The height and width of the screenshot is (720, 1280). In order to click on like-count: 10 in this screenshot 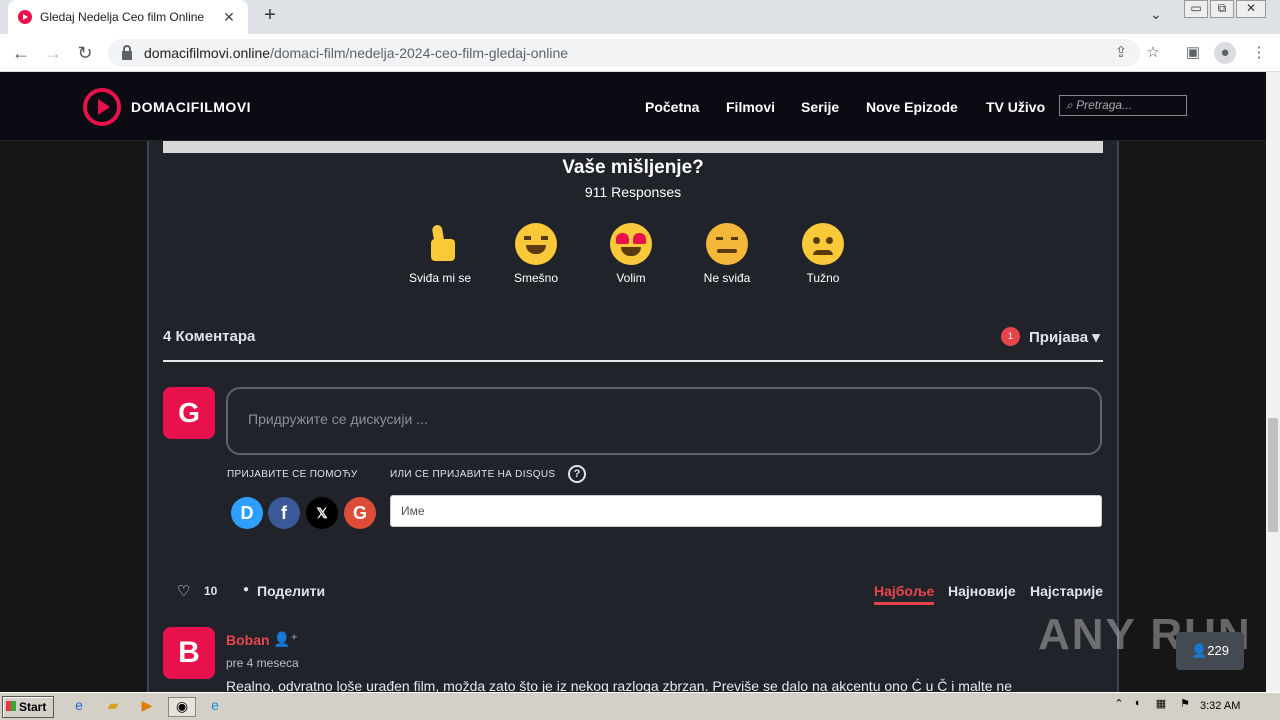, I will do `click(211, 591)`.